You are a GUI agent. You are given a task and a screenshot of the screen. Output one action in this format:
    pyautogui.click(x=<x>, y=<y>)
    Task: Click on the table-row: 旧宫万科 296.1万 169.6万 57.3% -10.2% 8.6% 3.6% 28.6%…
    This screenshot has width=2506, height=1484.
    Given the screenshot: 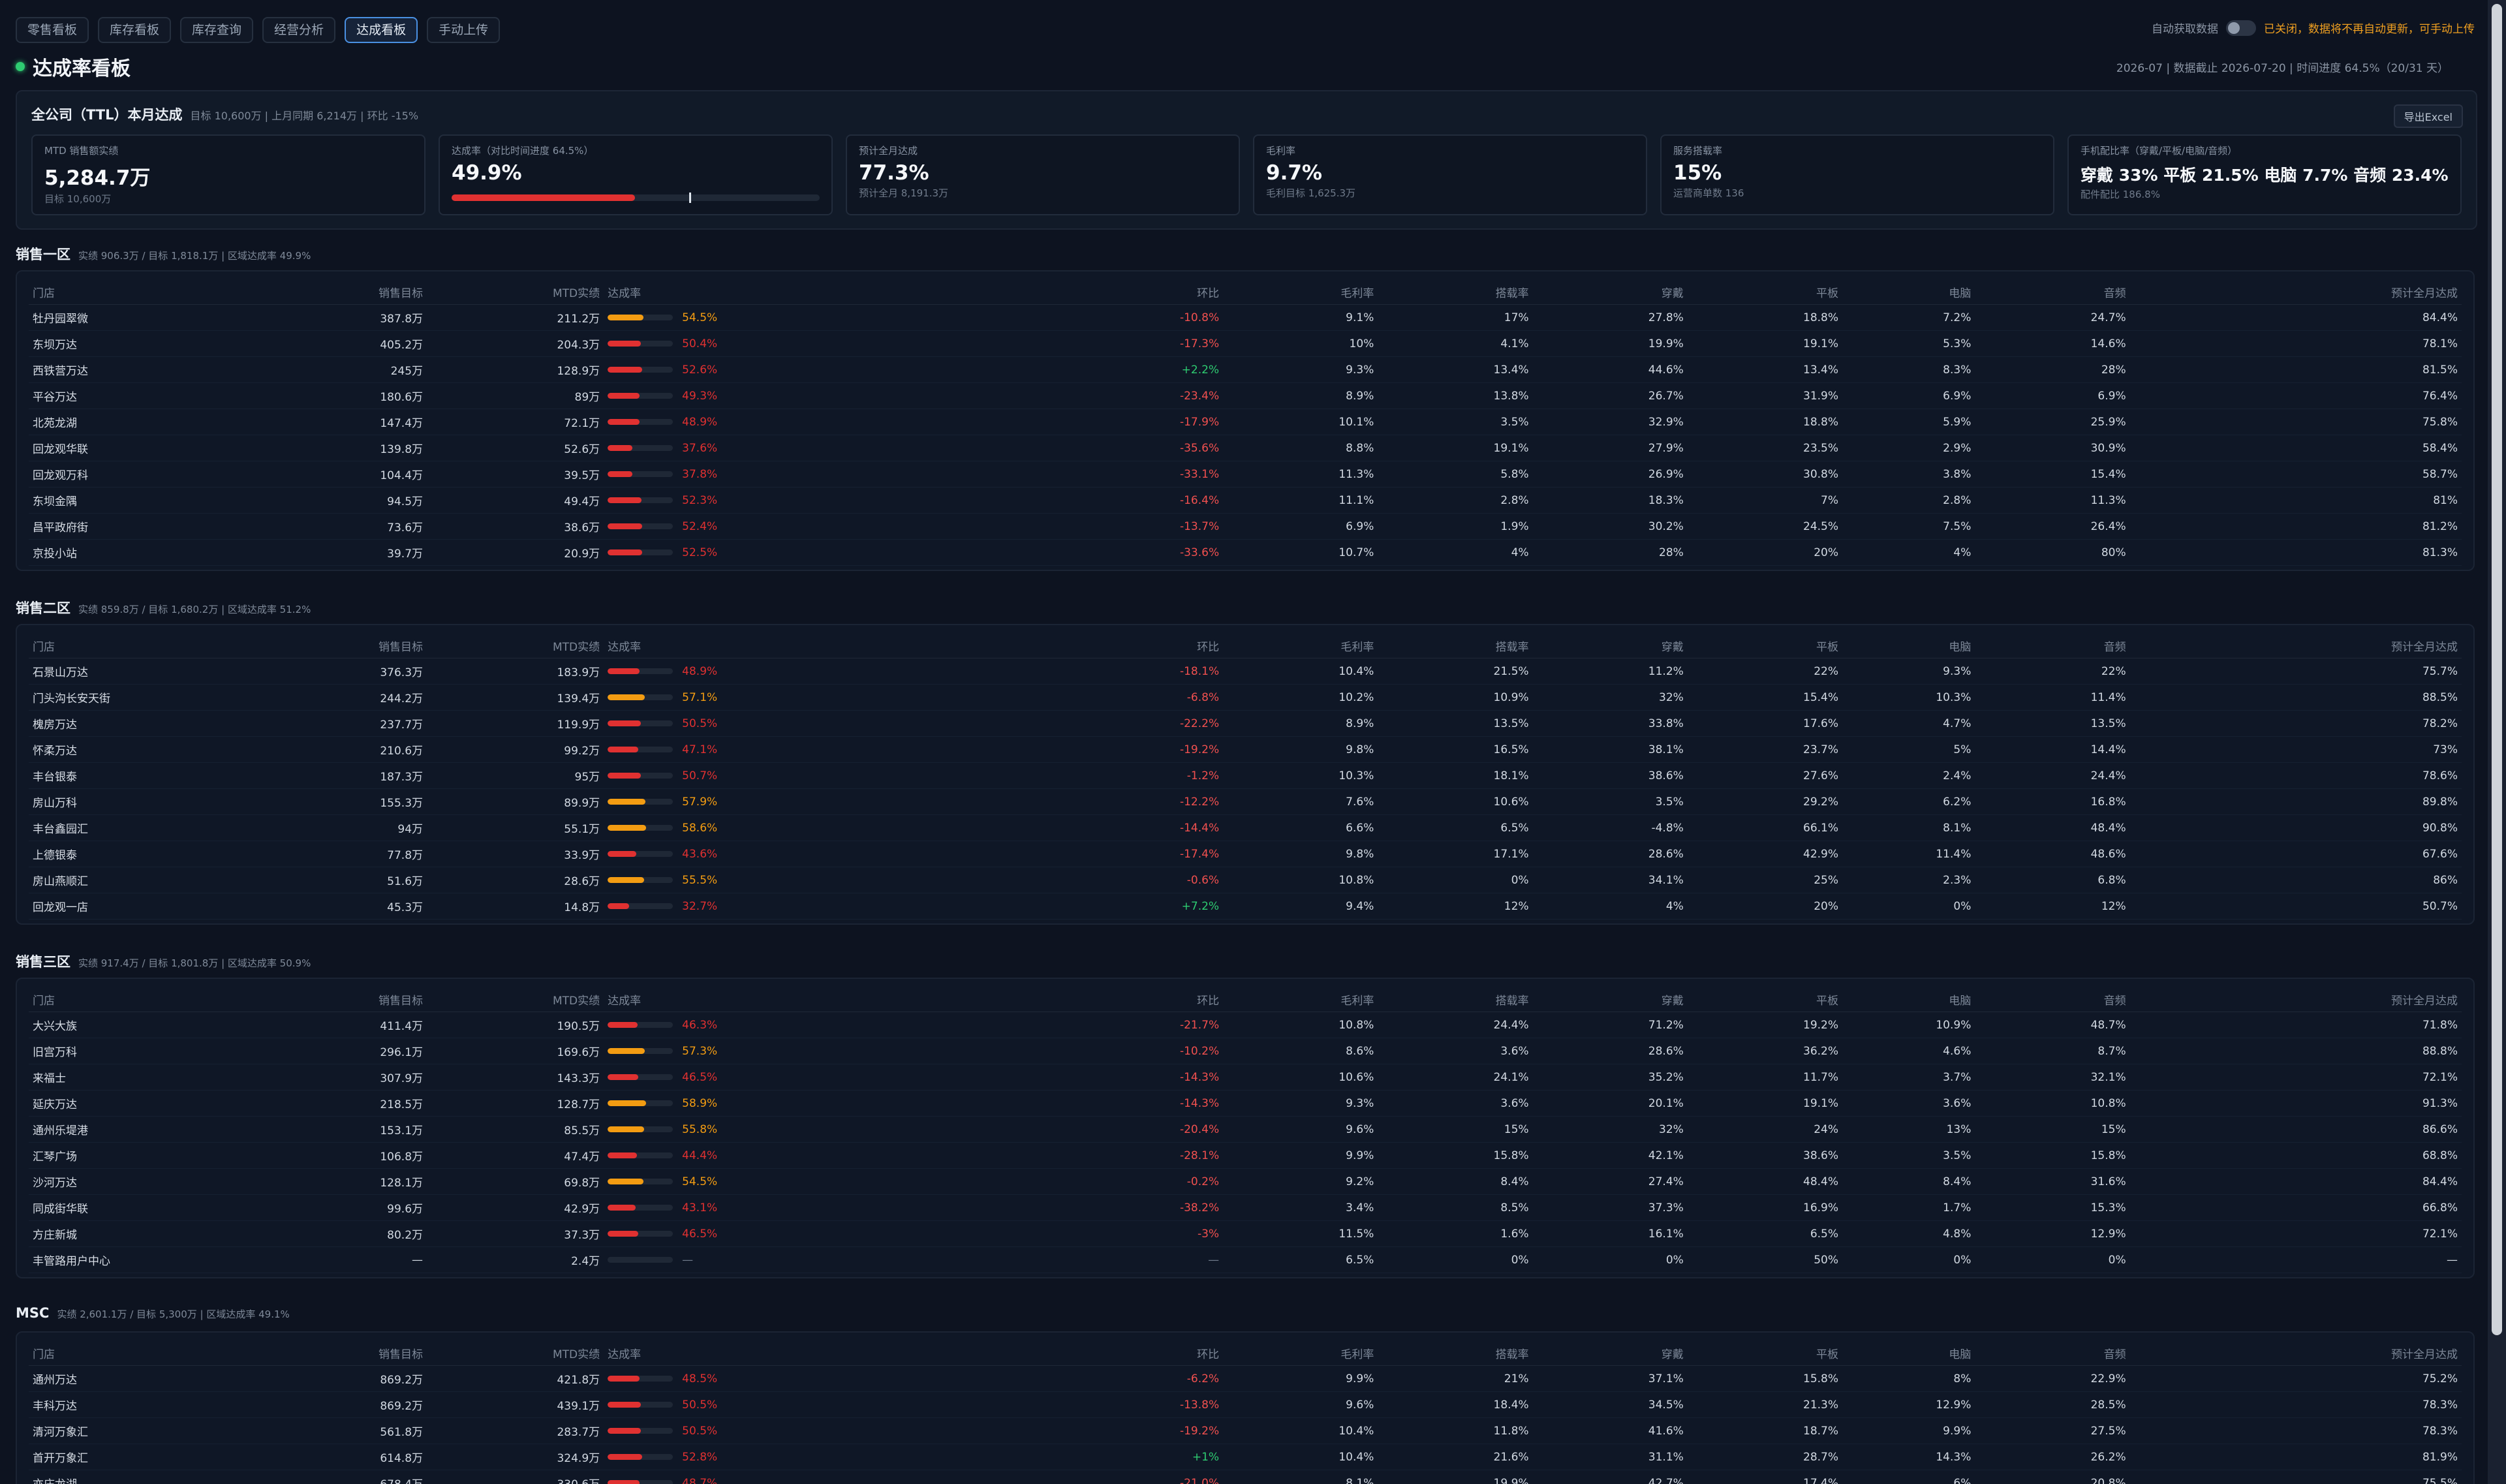 What is the action you would take?
    pyautogui.click(x=1245, y=1051)
    